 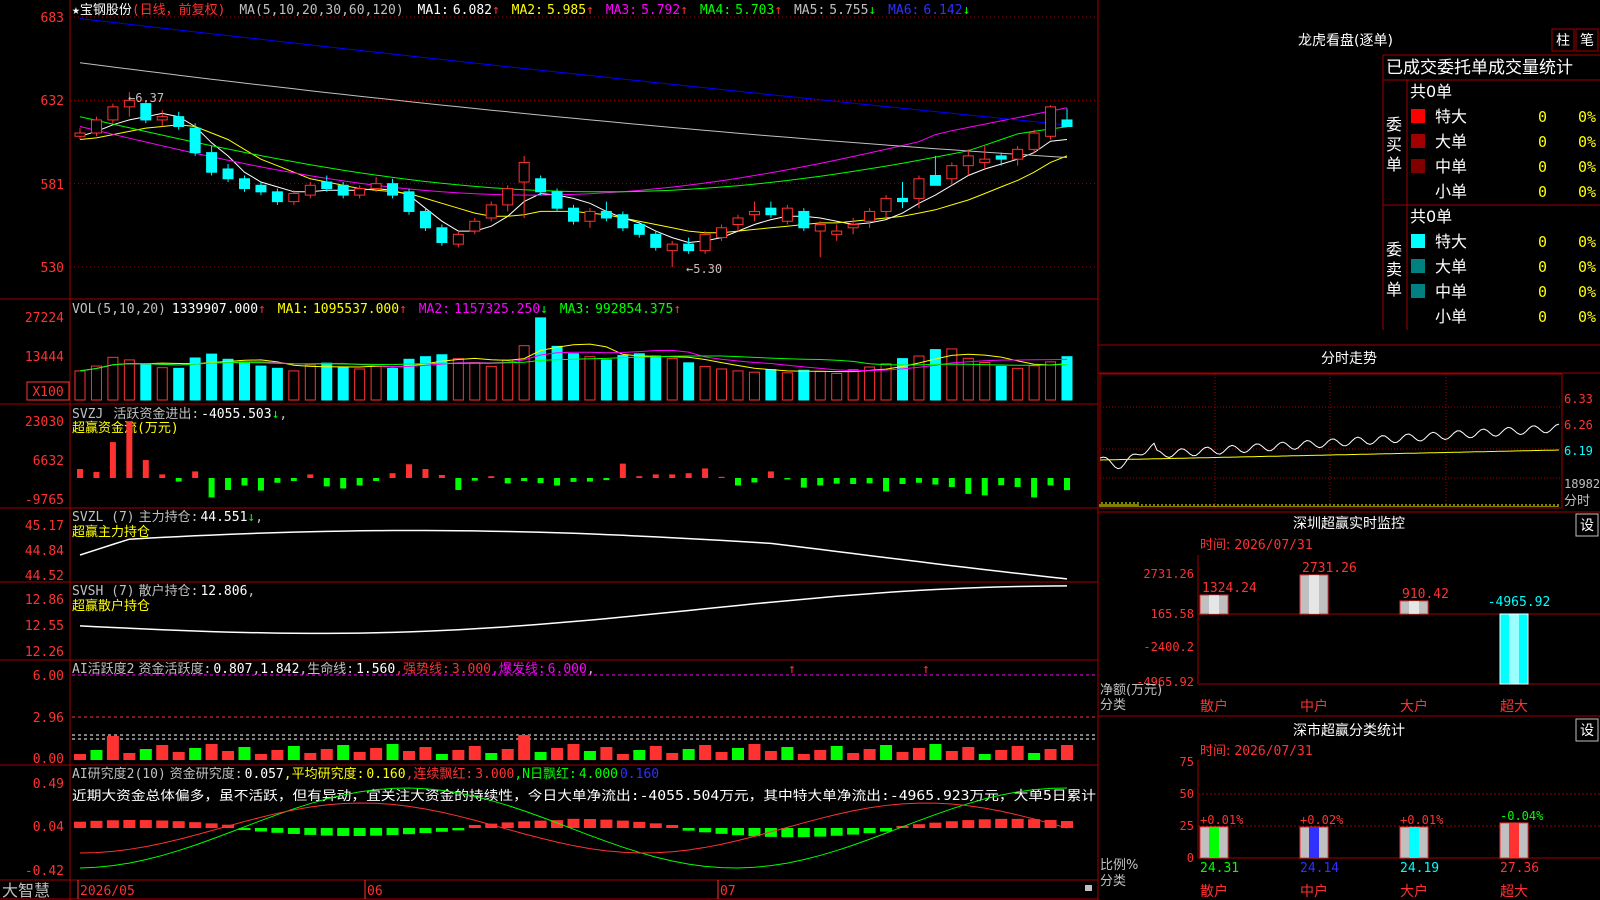 I want to click on lock-icon, so click(x=1088, y=888).